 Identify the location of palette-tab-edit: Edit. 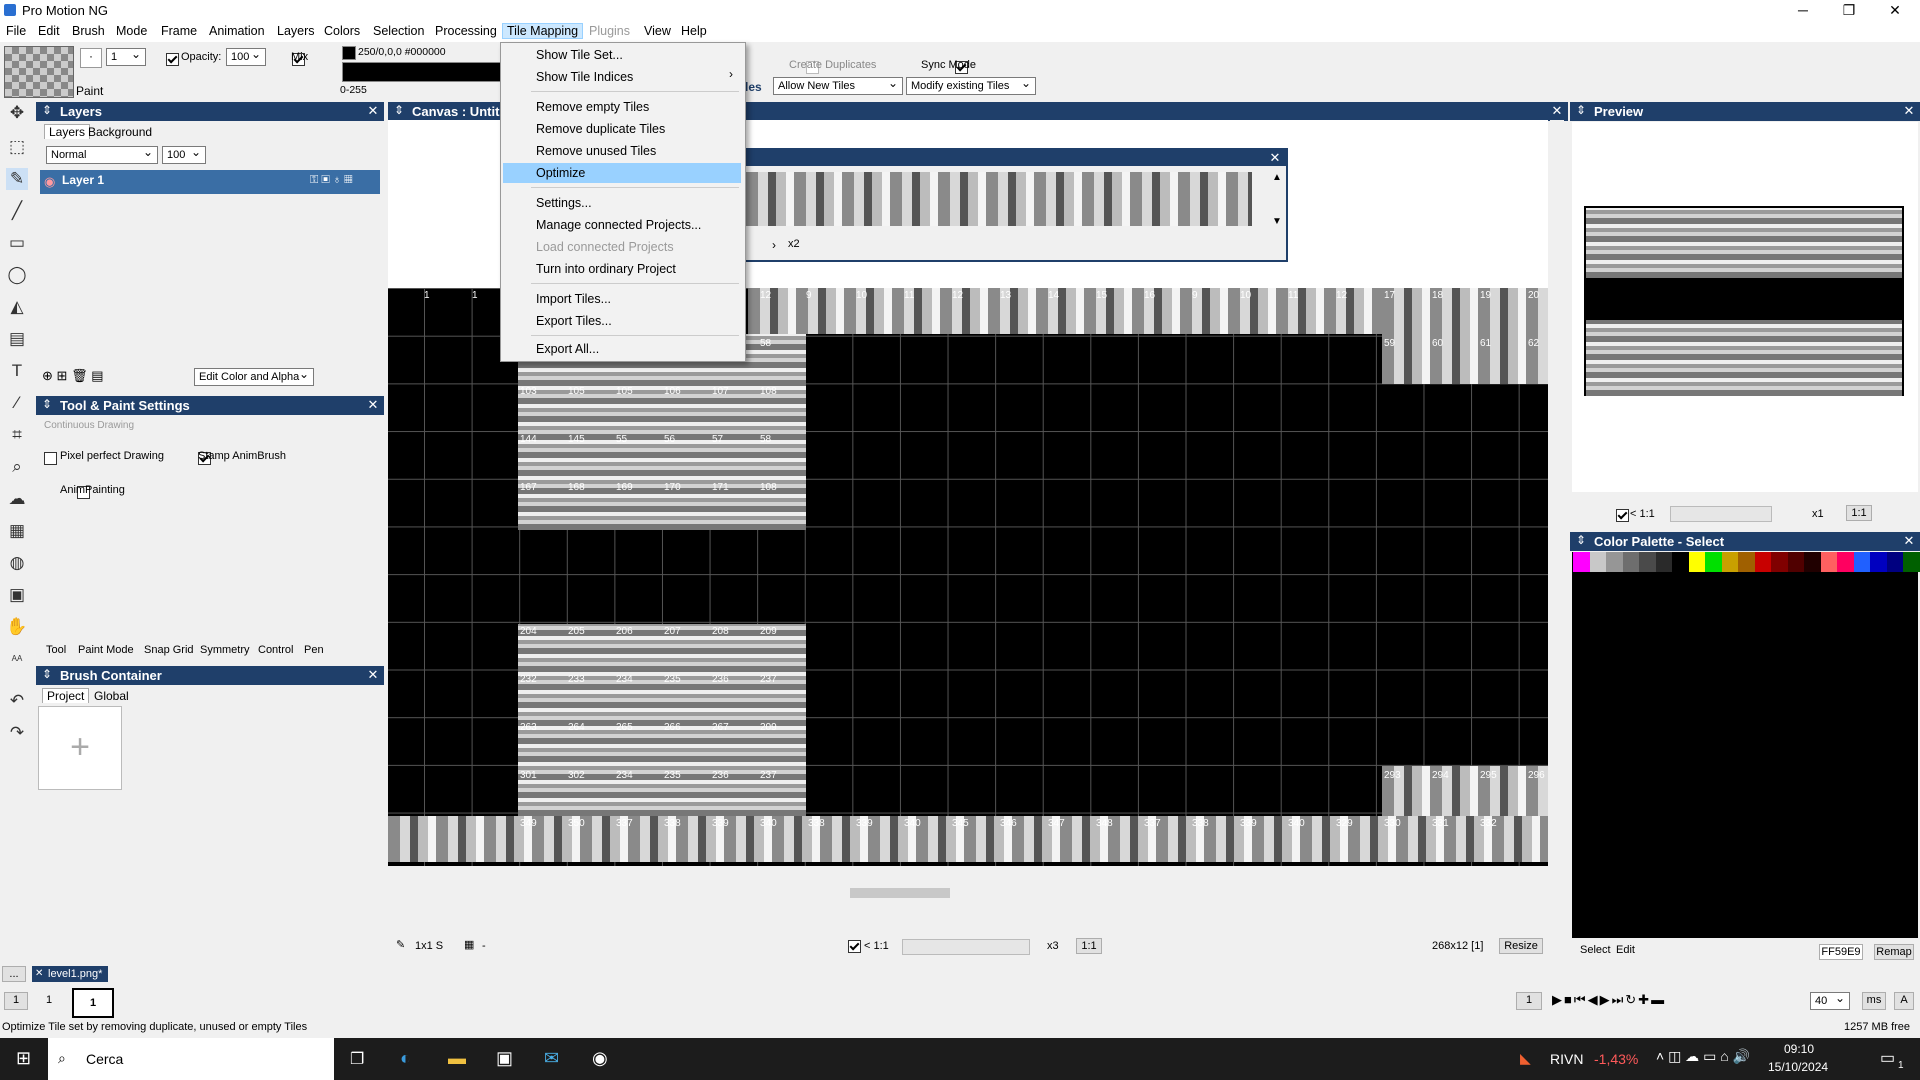
(1625, 950).